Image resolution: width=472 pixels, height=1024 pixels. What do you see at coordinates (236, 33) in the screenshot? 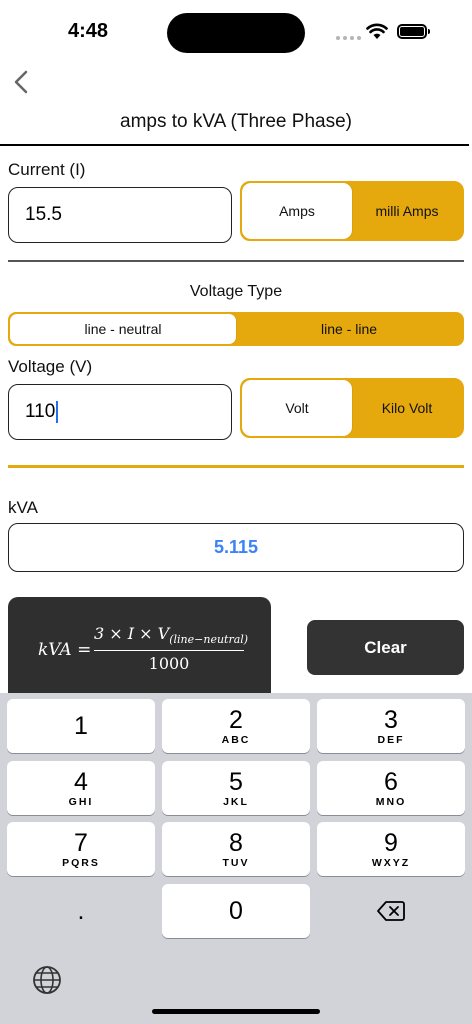
I see `dynamic-island` at bounding box center [236, 33].